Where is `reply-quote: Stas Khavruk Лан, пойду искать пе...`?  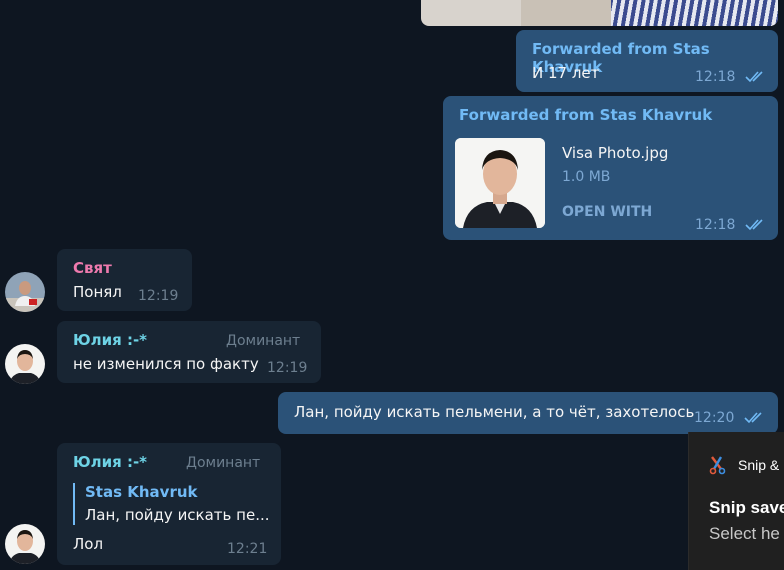 reply-quote: Stas Khavruk Лан, пойду искать пе... is located at coordinates (171, 504).